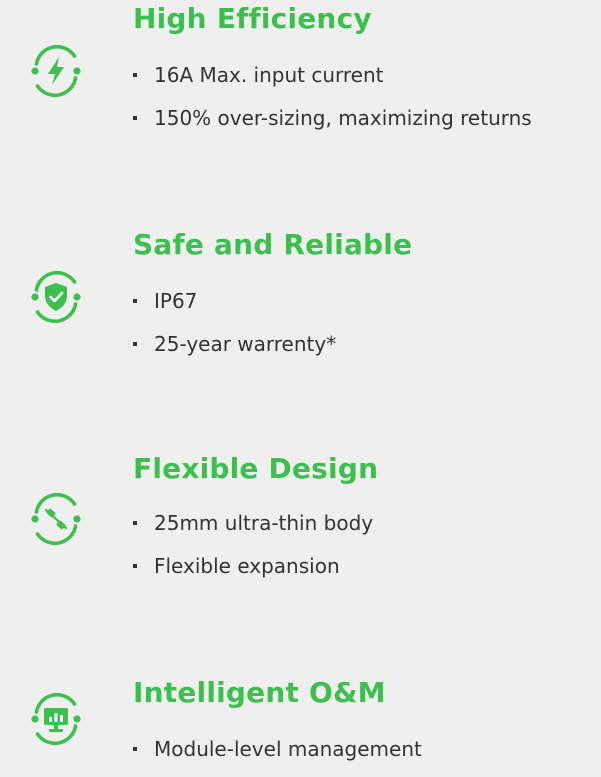  I want to click on bullet-list: IP67 25-year warrenty*, so click(232, 329).